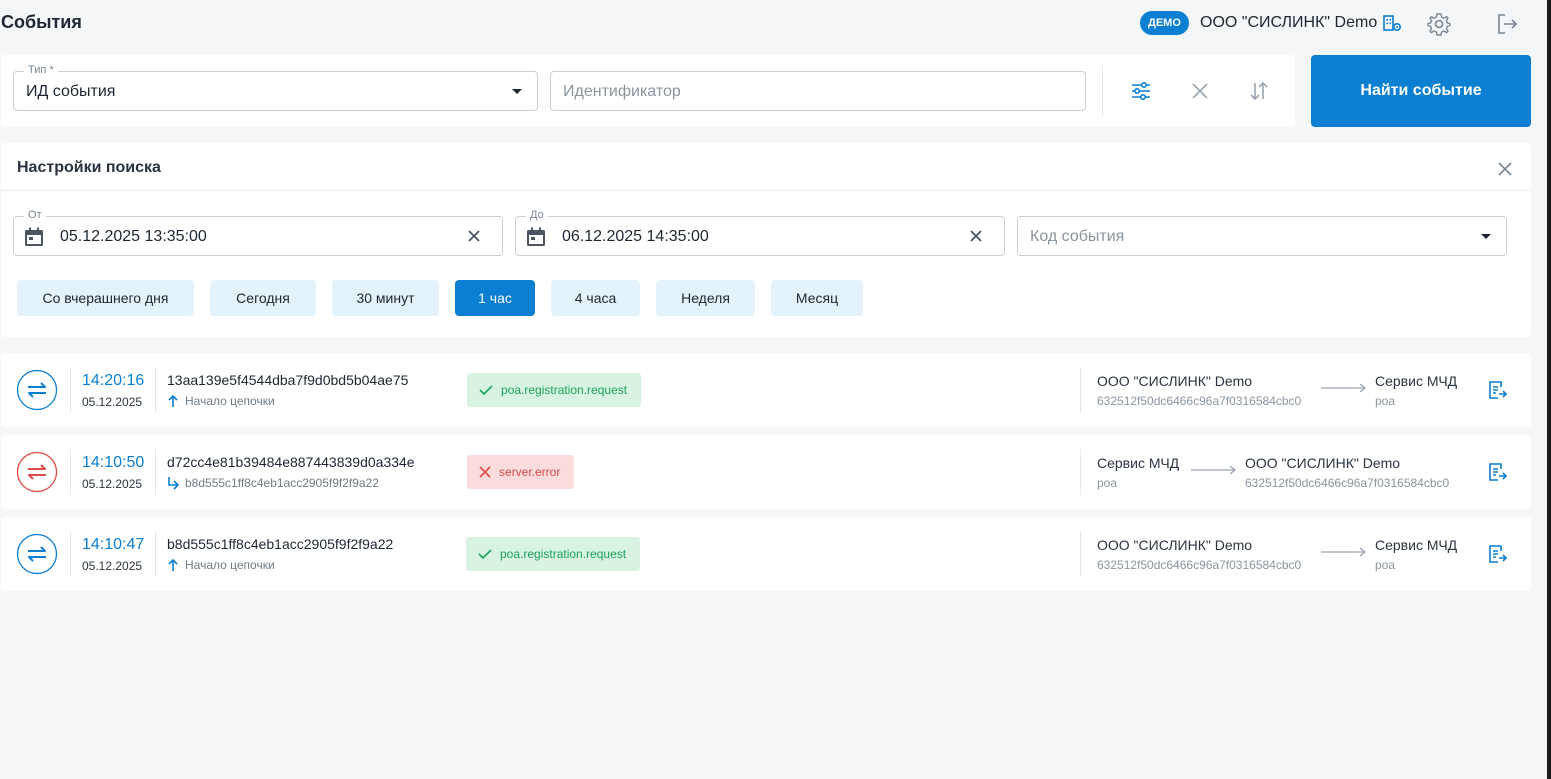 The width and height of the screenshot is (1551, 779). What do you see at coordinates (474, 236) in the screenshot?
I see `clear-date-from-icon` at bounding box center [474, 236].